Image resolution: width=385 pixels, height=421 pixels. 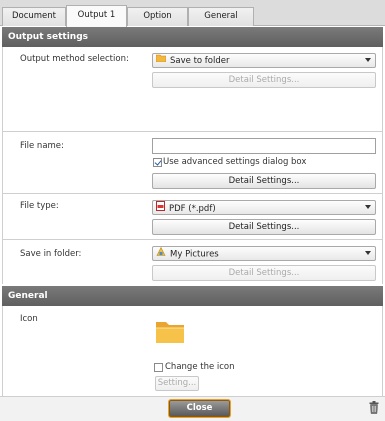 What do you see at coordinates (200, 367) in the screenshot?
I see `change-icon-label: Change the icon` at bounding box center [200, 367].